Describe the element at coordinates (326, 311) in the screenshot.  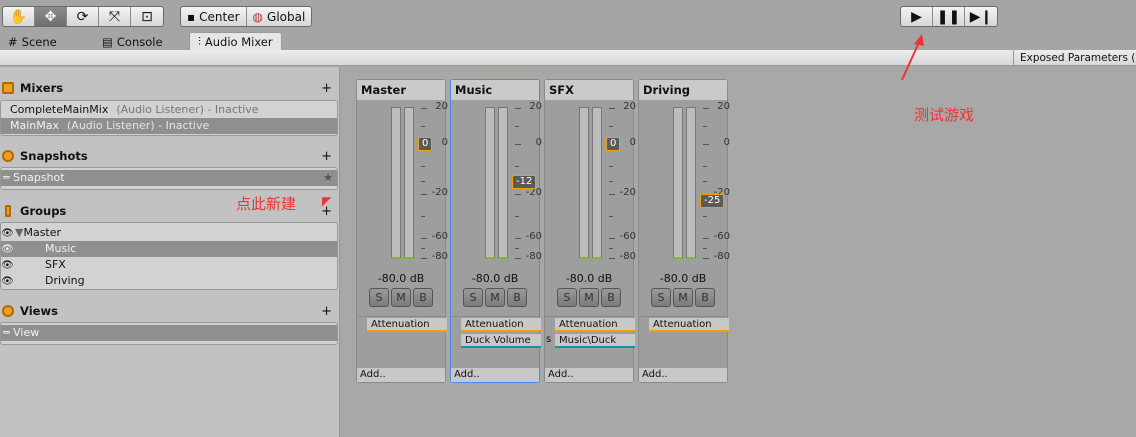
I see `add-view-button: +` at that location.